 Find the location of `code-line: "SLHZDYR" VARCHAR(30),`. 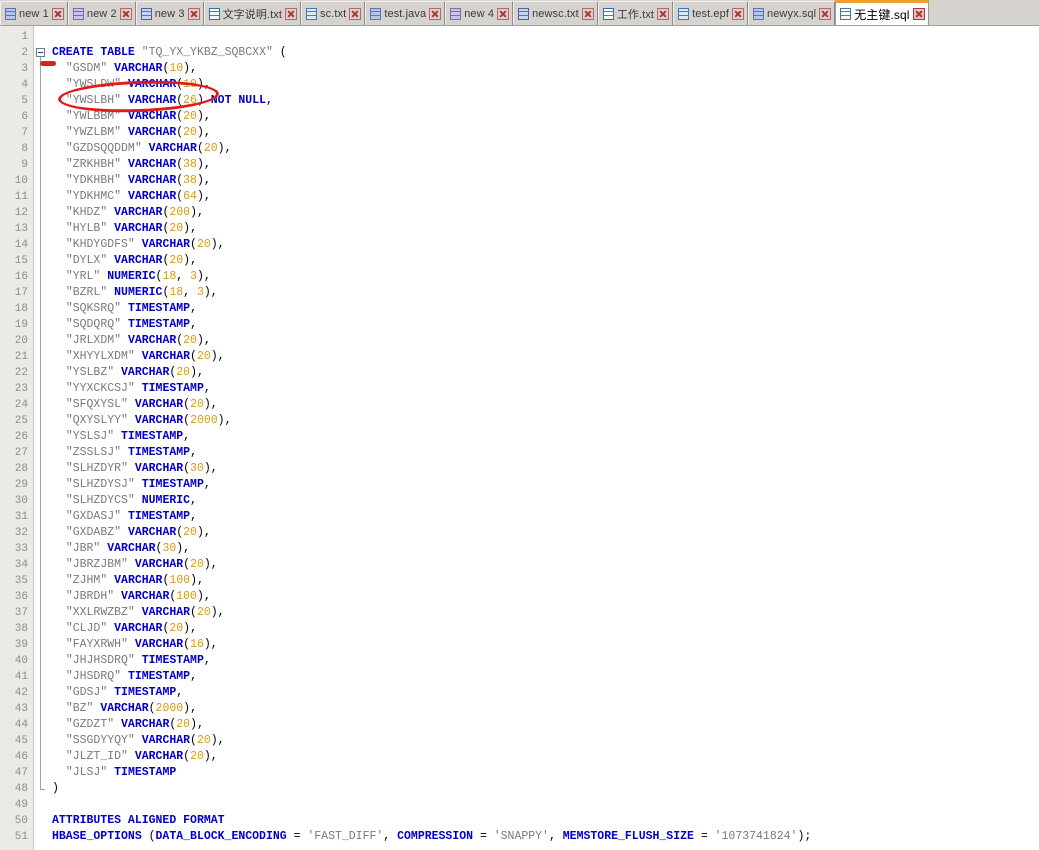

code-line: "SLHZDYR" VARCHAR(30), is located at coordinates (543, 469).